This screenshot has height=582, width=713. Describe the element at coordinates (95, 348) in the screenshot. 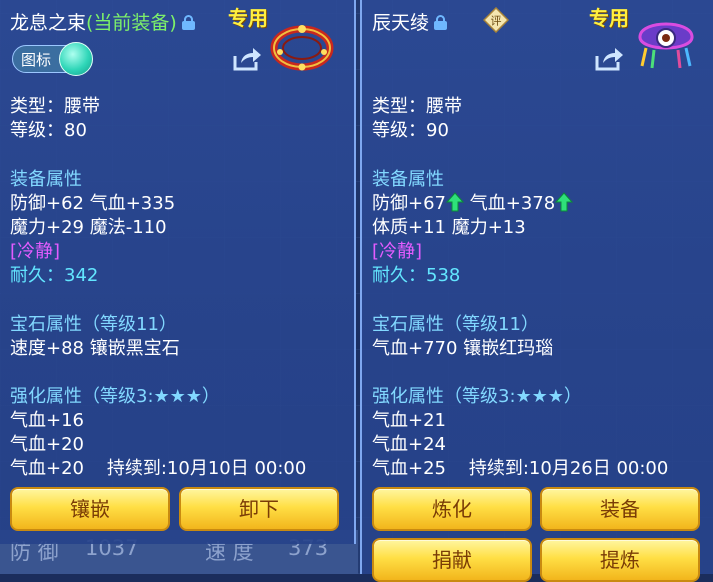

I see `gem-line: 速度+88 镶嵌黑宝石` at that location.